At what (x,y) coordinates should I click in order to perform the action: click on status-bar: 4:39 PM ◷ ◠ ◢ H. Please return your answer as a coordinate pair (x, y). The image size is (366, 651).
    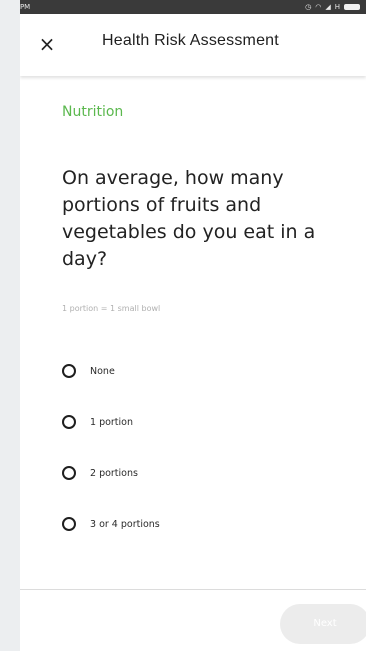
    Looking at the image, I should click on (193, 7).